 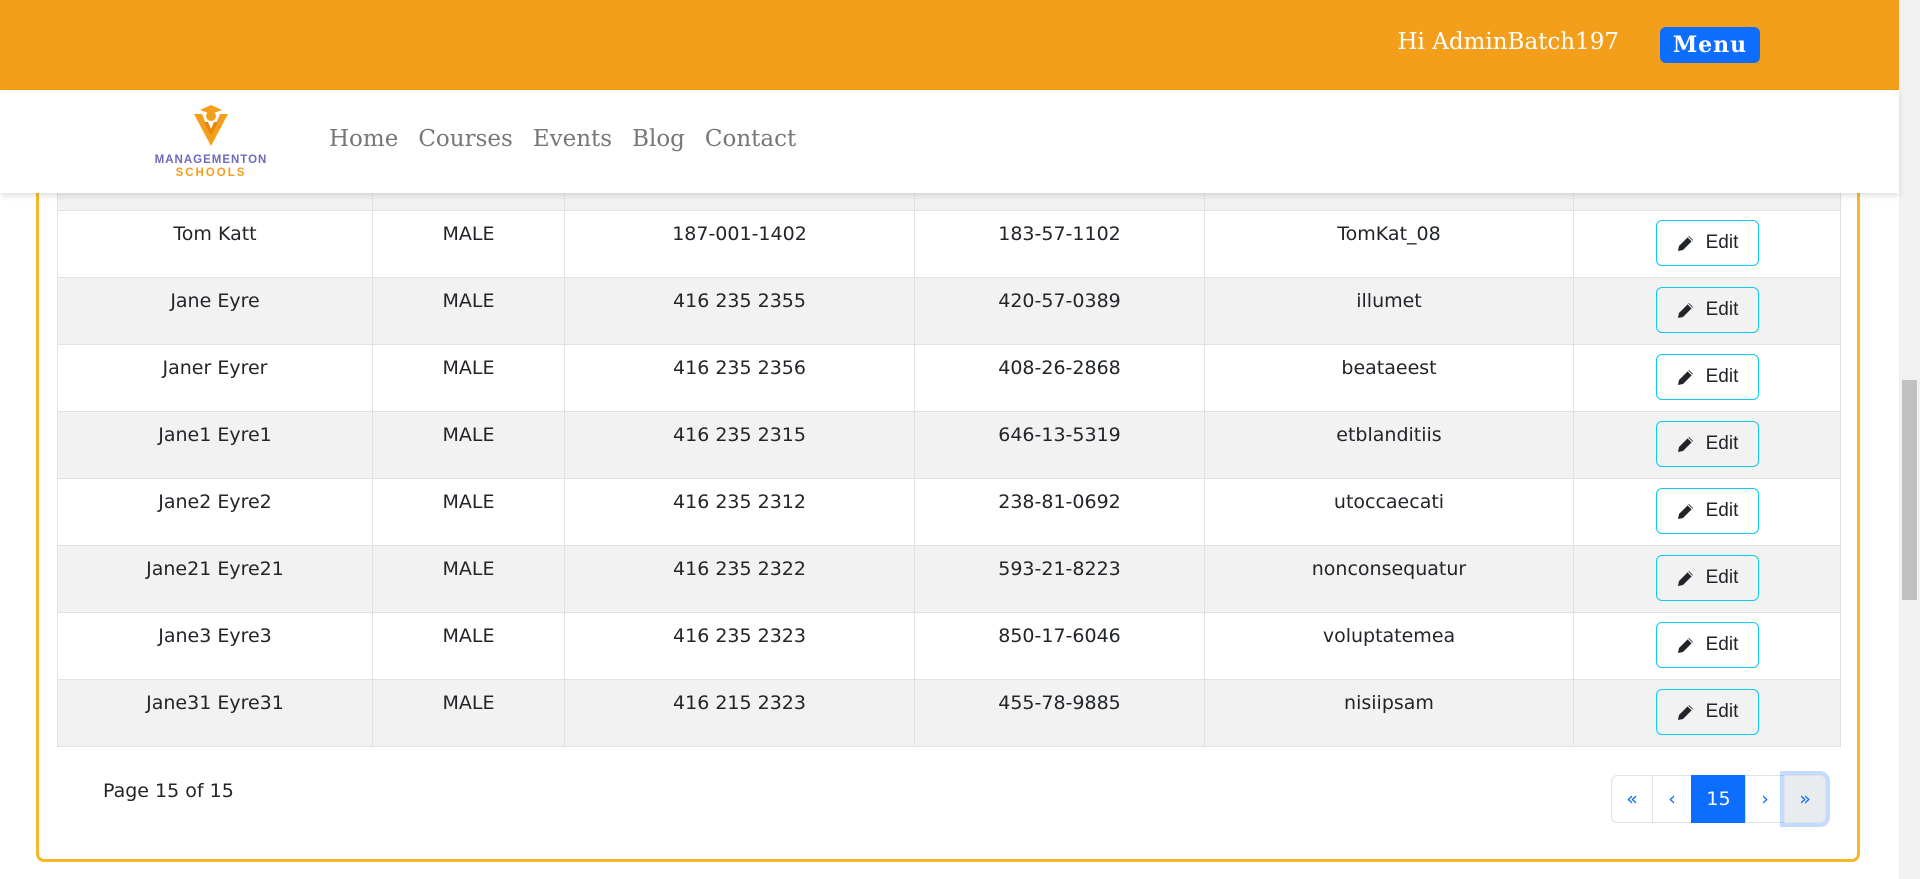 What do you see at coordinates (168, 791) in the screenshot?
I see `page-indicator: Page 15 of 15` at bounding box center [168, 791].